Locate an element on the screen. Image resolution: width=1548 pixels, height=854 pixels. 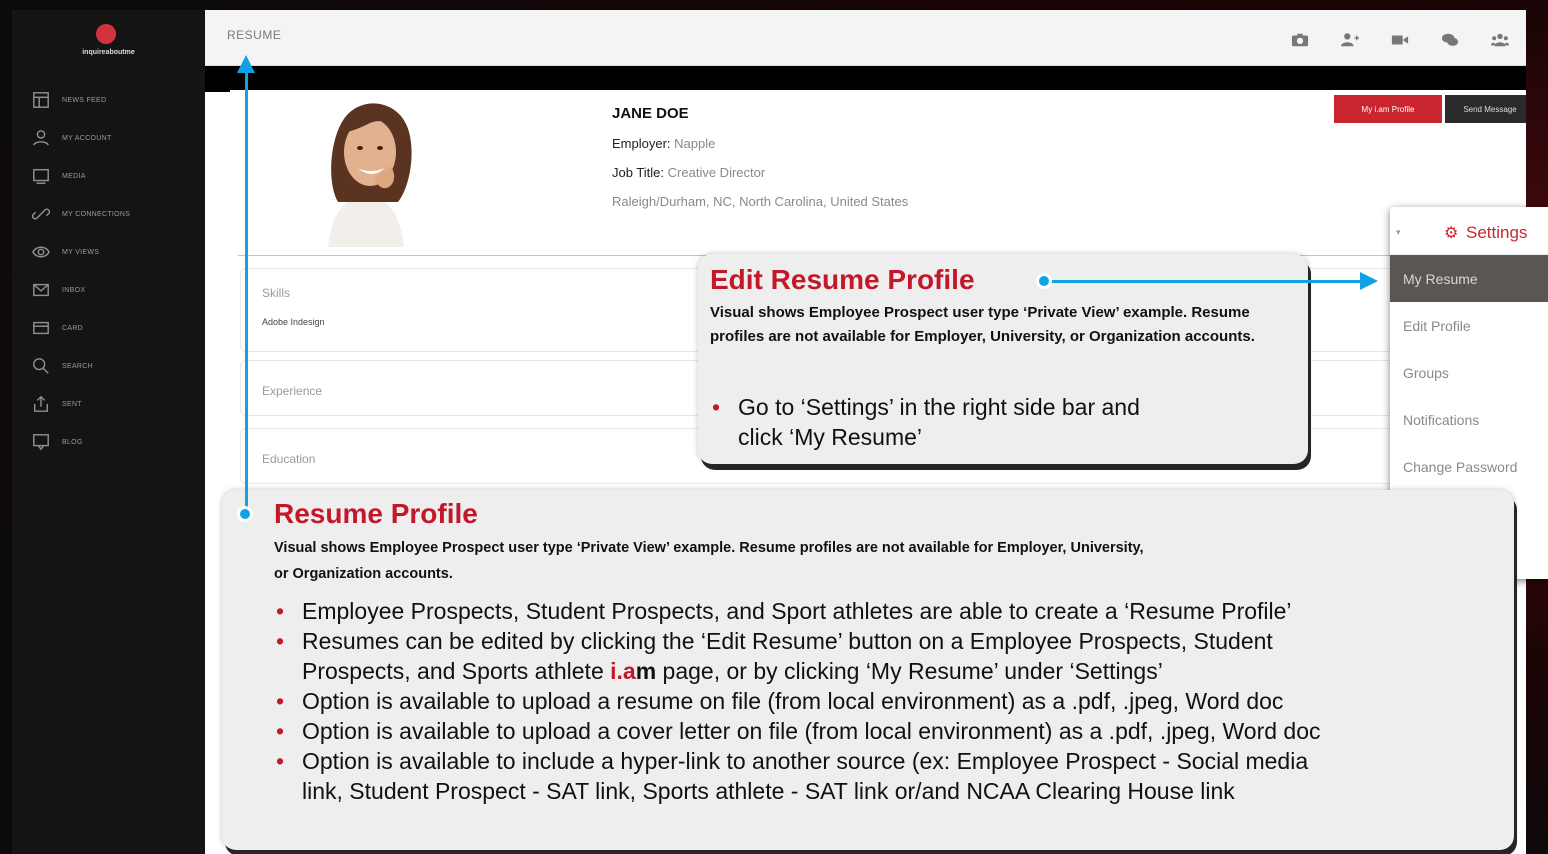
nav-sent: SENT is located at coordinates (56, 404).